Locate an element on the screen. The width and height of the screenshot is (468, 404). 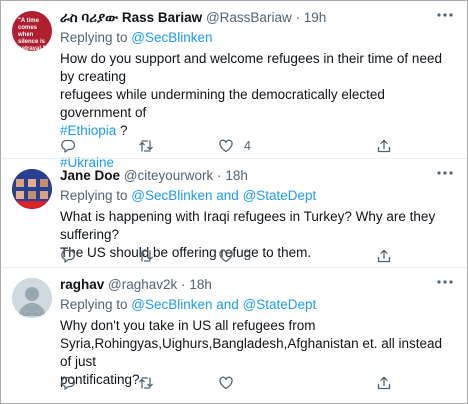
like-count: 3 is located at coordinates (247, 256).